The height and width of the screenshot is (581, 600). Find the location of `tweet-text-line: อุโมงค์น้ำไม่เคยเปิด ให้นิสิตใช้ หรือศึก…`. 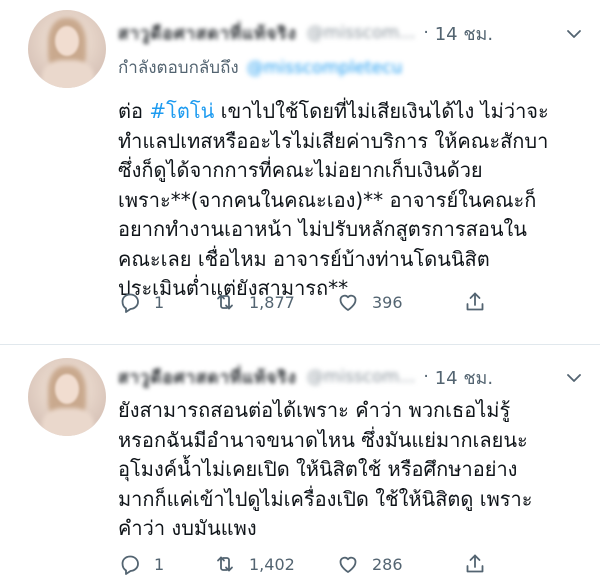

tweet-text-line: อุโมงค์น้ำไม่เคยเปิด ให้นิสิตใช้ หรือศึก… is located at coordinates (318, 469).